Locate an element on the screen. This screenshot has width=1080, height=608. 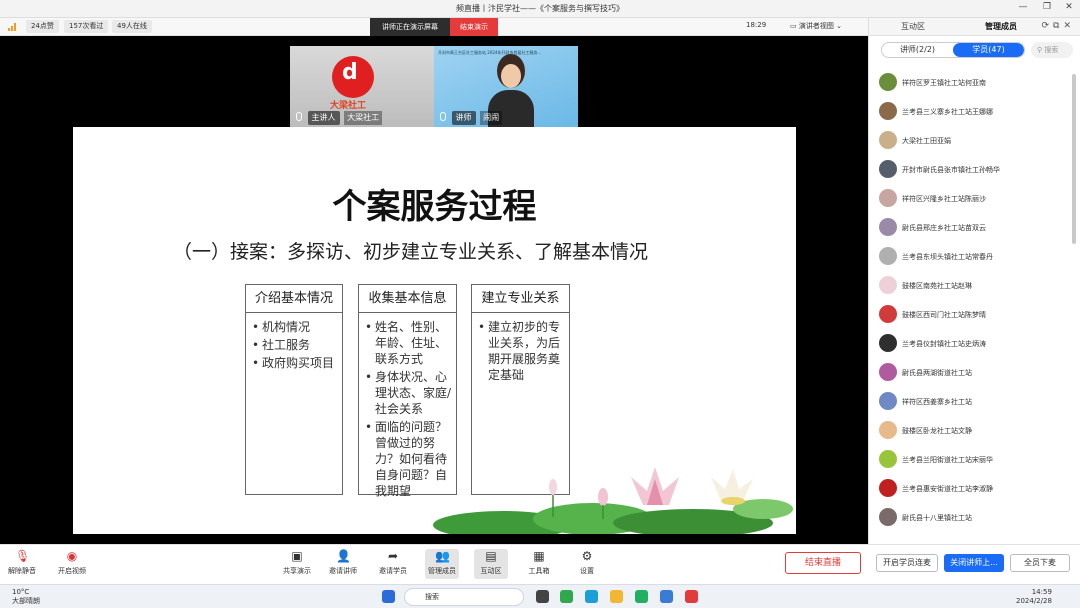
member-name: 兰考县三义寨乡社工站王娜娜 is located at coordinates (947, 112).